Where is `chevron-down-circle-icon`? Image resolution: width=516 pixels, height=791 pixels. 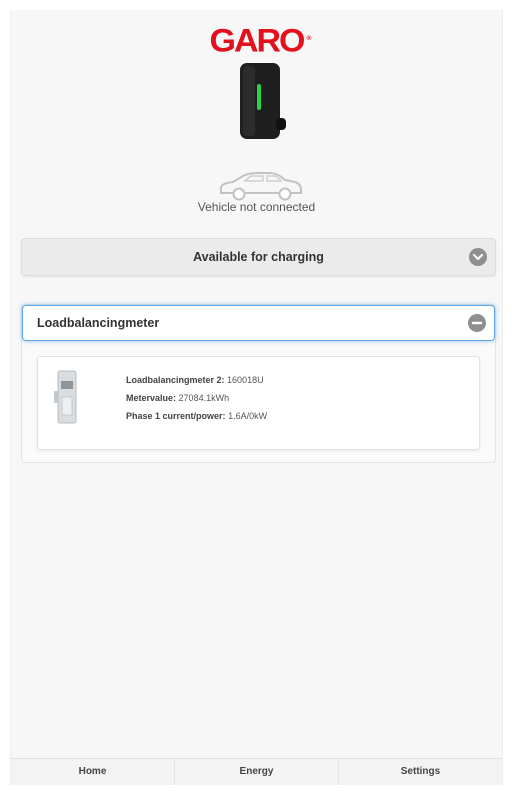
chevron-down-circle-icon is located at coordinates (478, 257).